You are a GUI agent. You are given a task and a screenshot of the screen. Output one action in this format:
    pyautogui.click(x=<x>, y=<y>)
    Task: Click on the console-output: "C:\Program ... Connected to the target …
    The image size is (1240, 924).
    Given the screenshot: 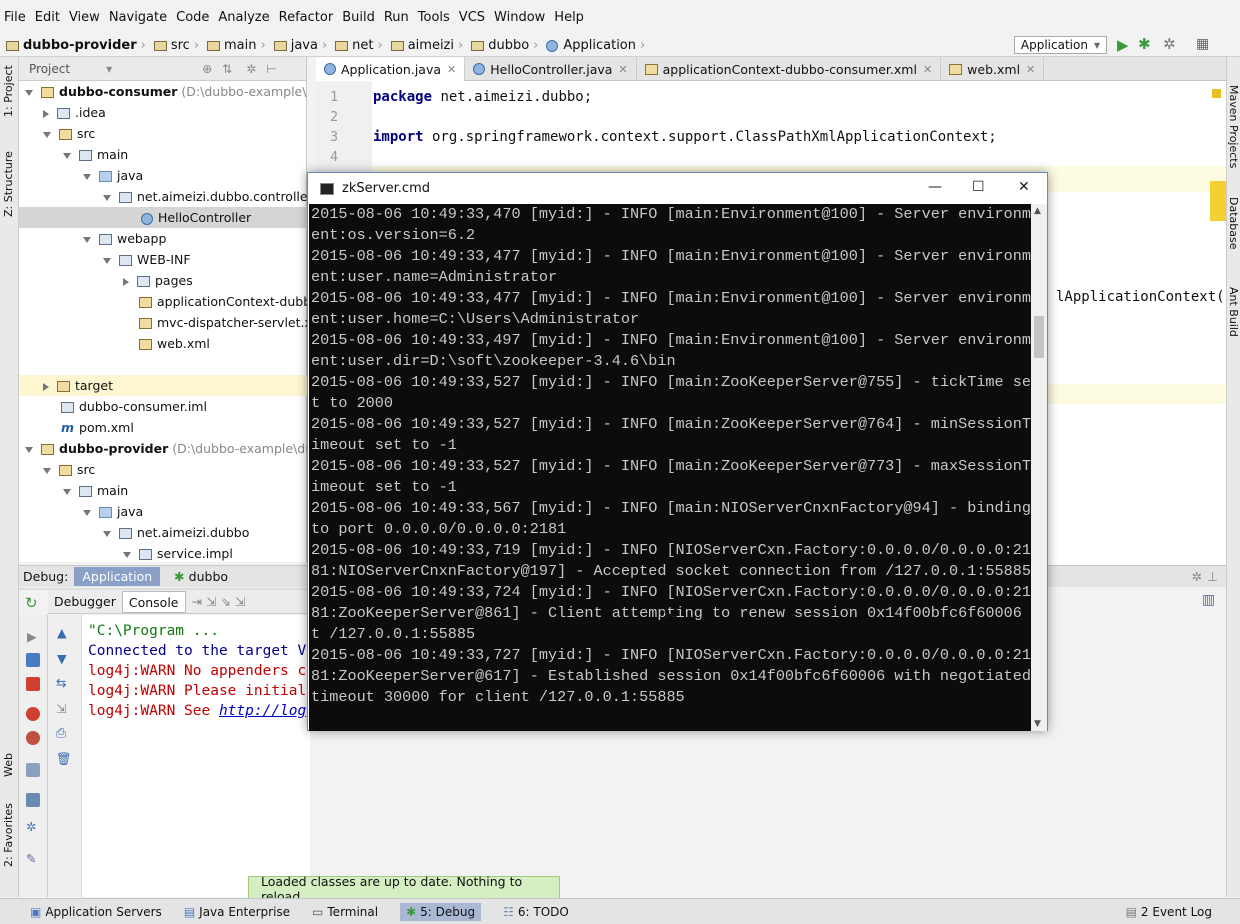 What is the action you would take?
    pyautogui.click(x=196, y=756)
    